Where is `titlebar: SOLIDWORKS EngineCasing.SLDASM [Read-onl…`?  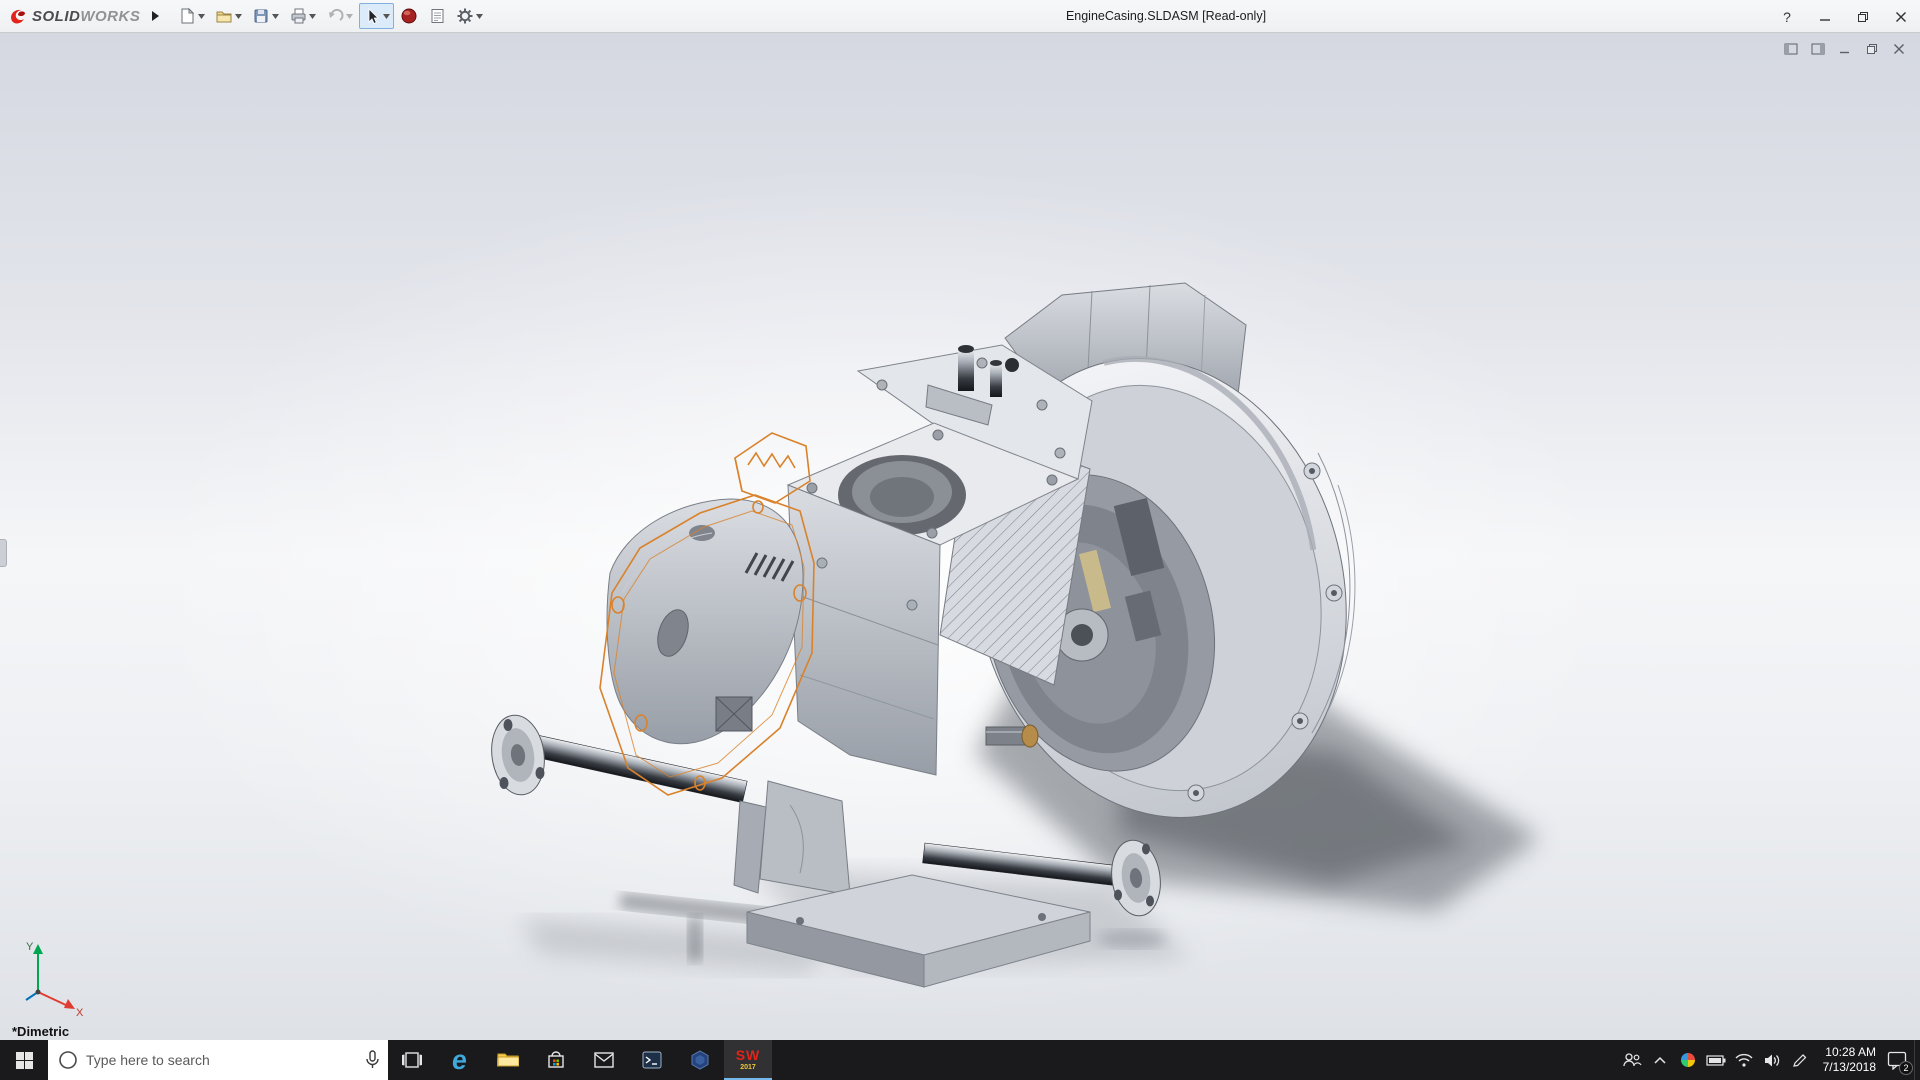 titlebar: SOLIDWORKS EngineCasing.SLDASM [Read-onl… is located at coordinates (960, 16).